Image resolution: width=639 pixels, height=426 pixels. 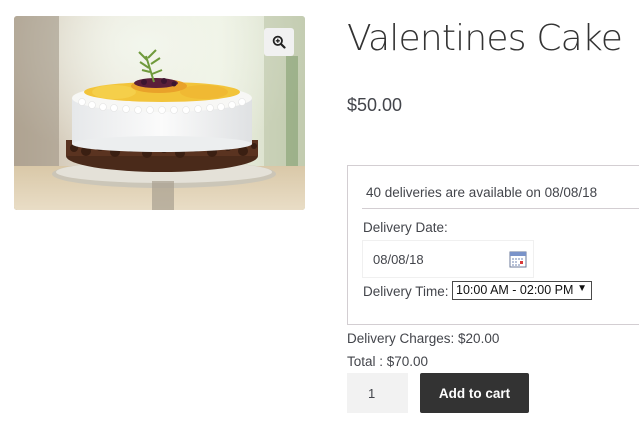 I want to click on zoom-in-icon, so click(x=279, y=42).